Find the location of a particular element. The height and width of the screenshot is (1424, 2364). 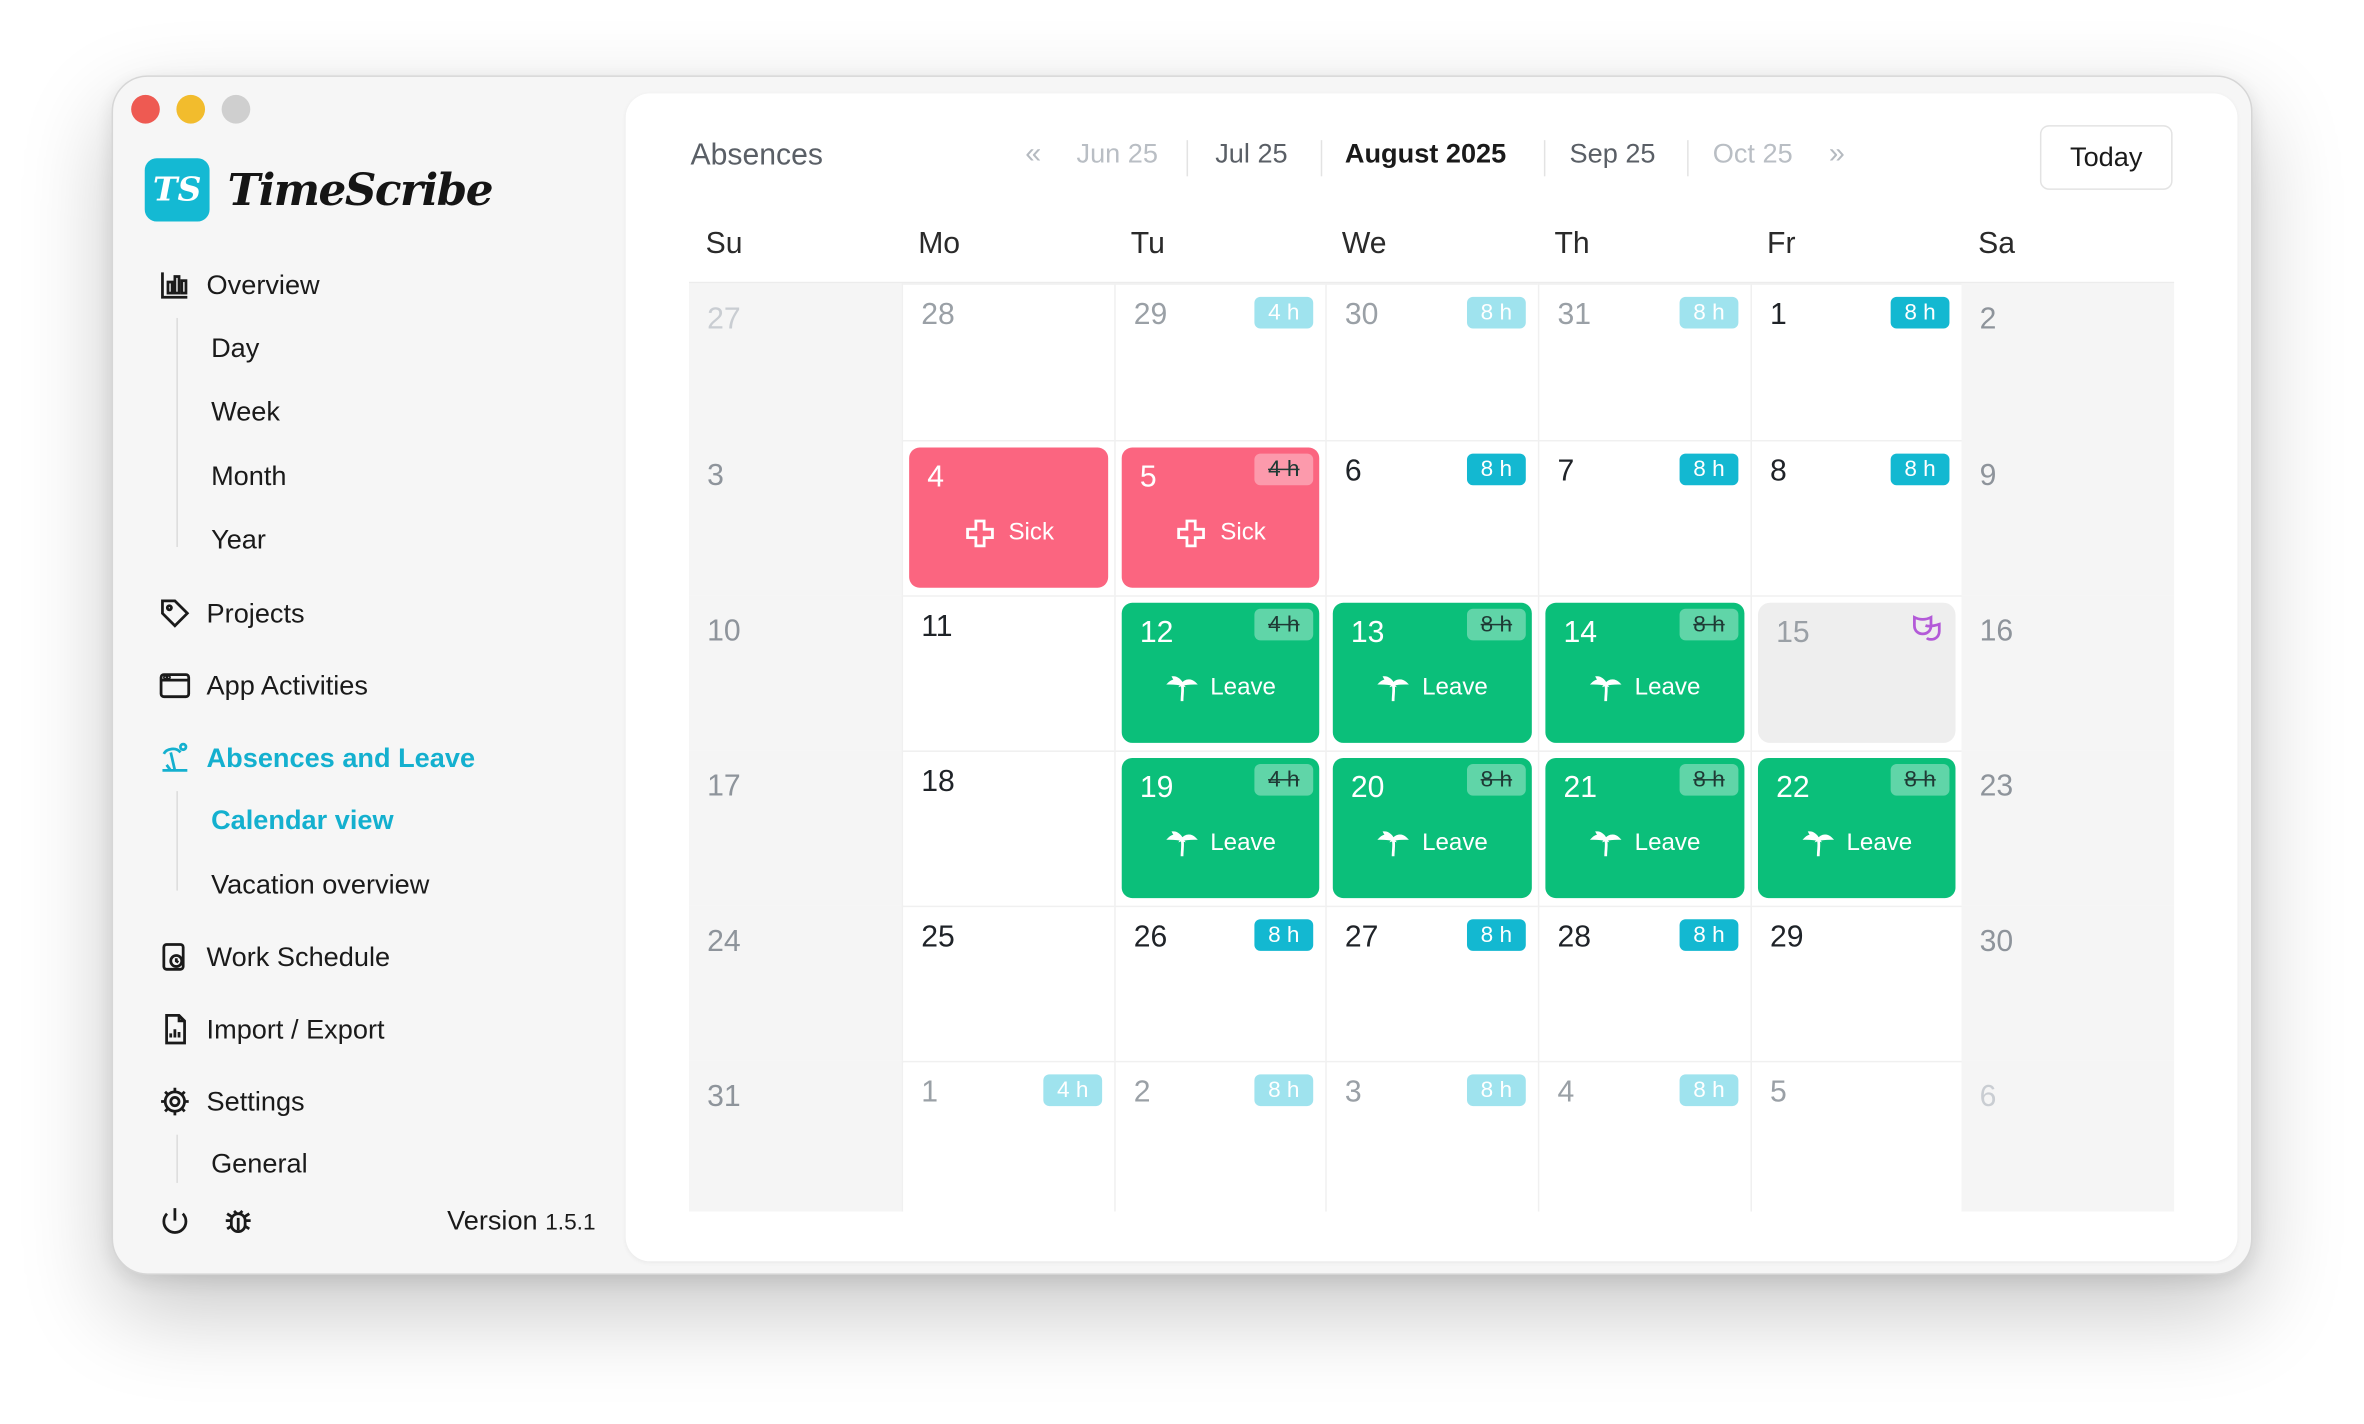

zoom-button is located at coordinates (236, 109).